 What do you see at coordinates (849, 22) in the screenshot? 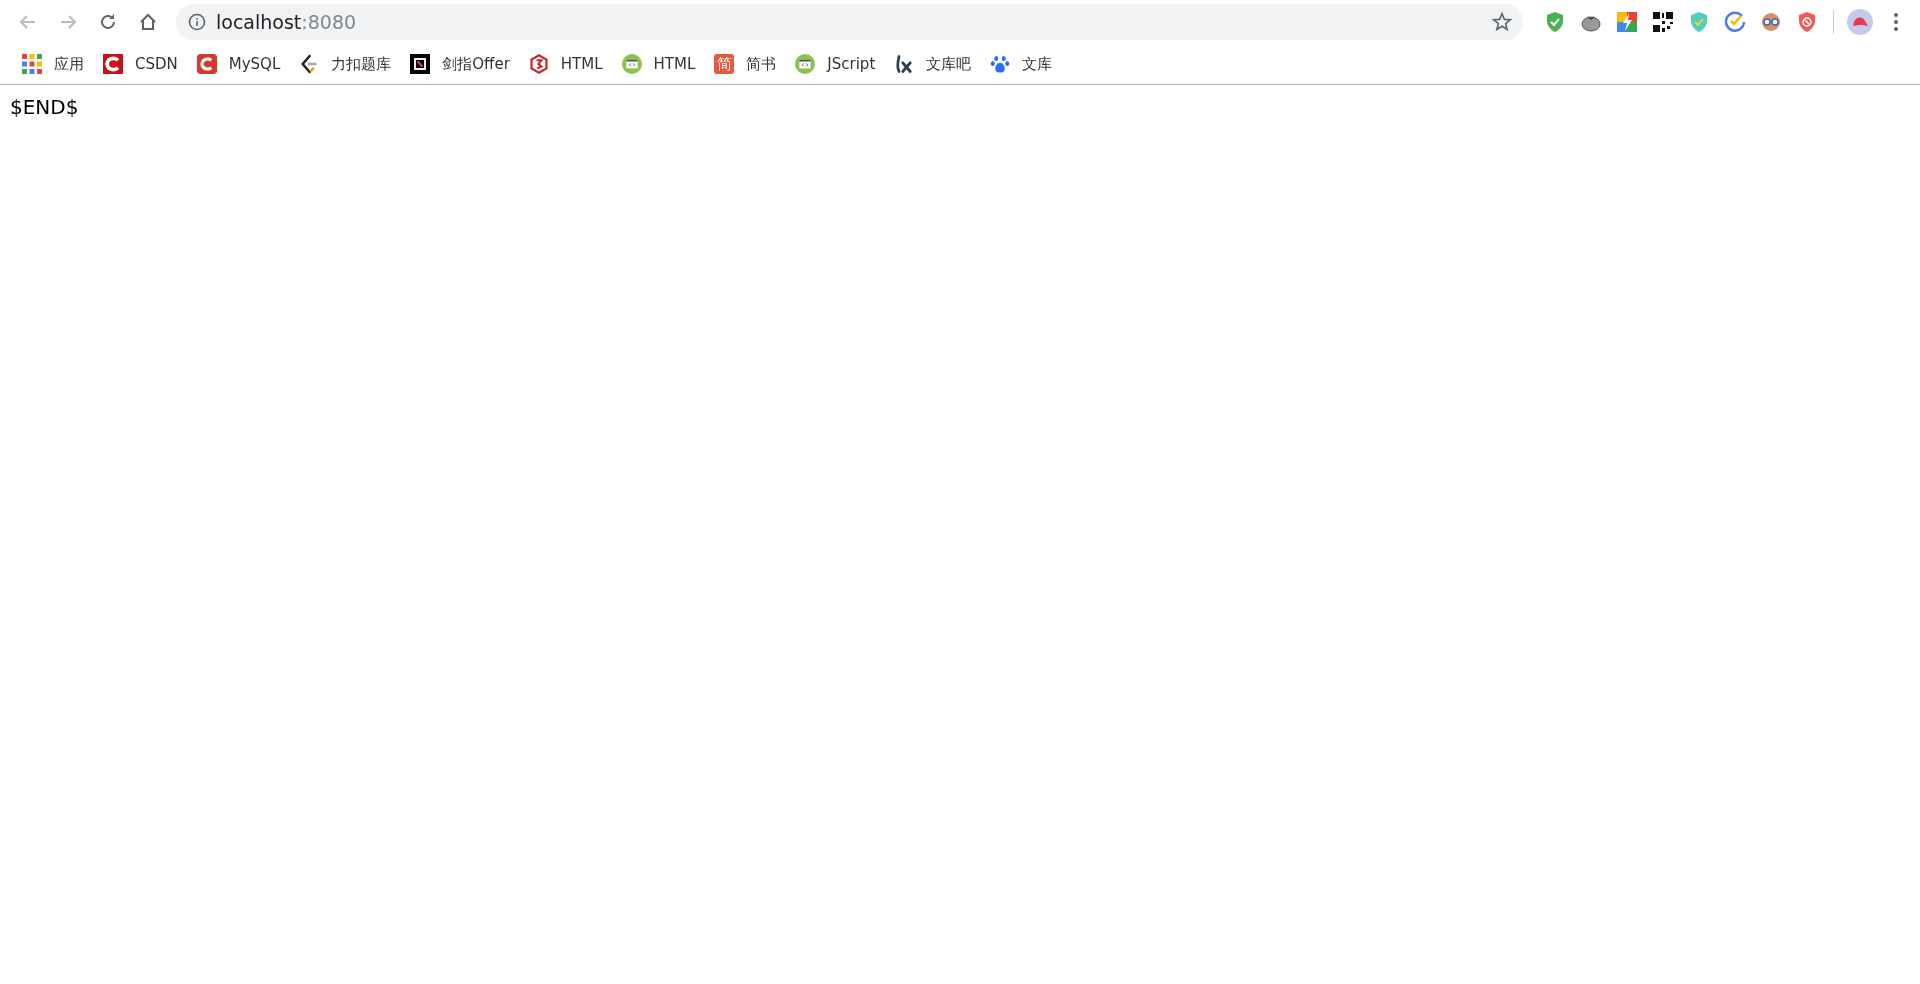
I see `address-bar: localhost:8080` at bounding box center [849, 22].